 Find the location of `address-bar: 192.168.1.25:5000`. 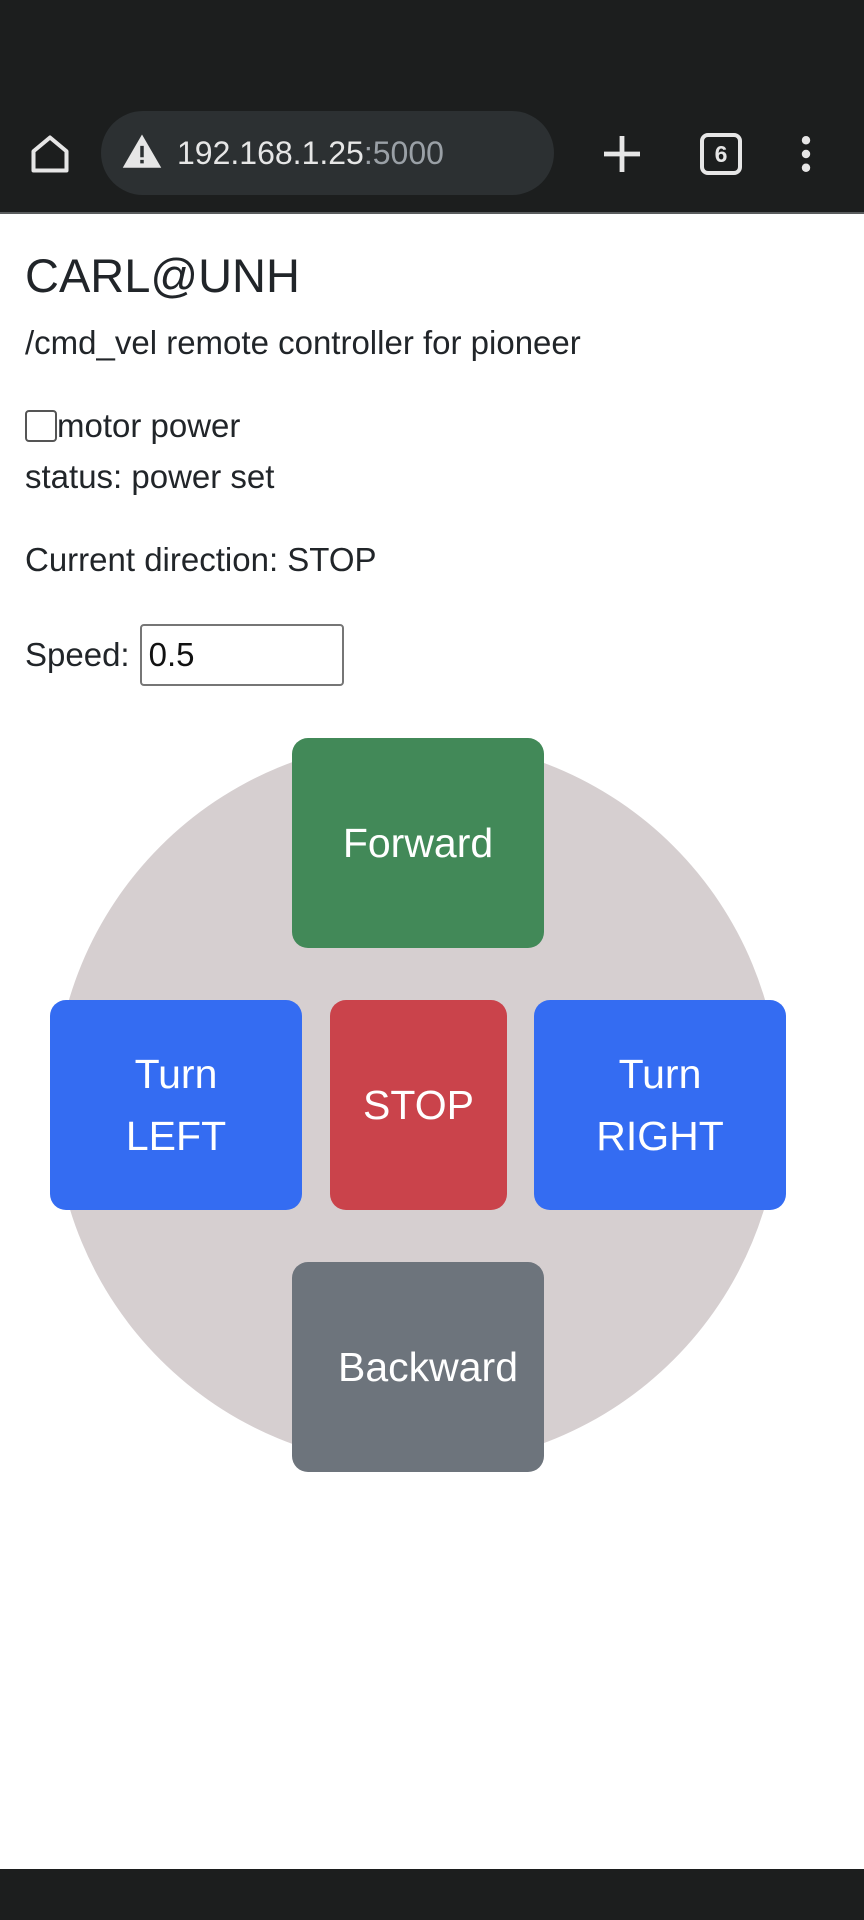

address-bar: 192.168.1.25:5000 is located at coordinates (327, 153).